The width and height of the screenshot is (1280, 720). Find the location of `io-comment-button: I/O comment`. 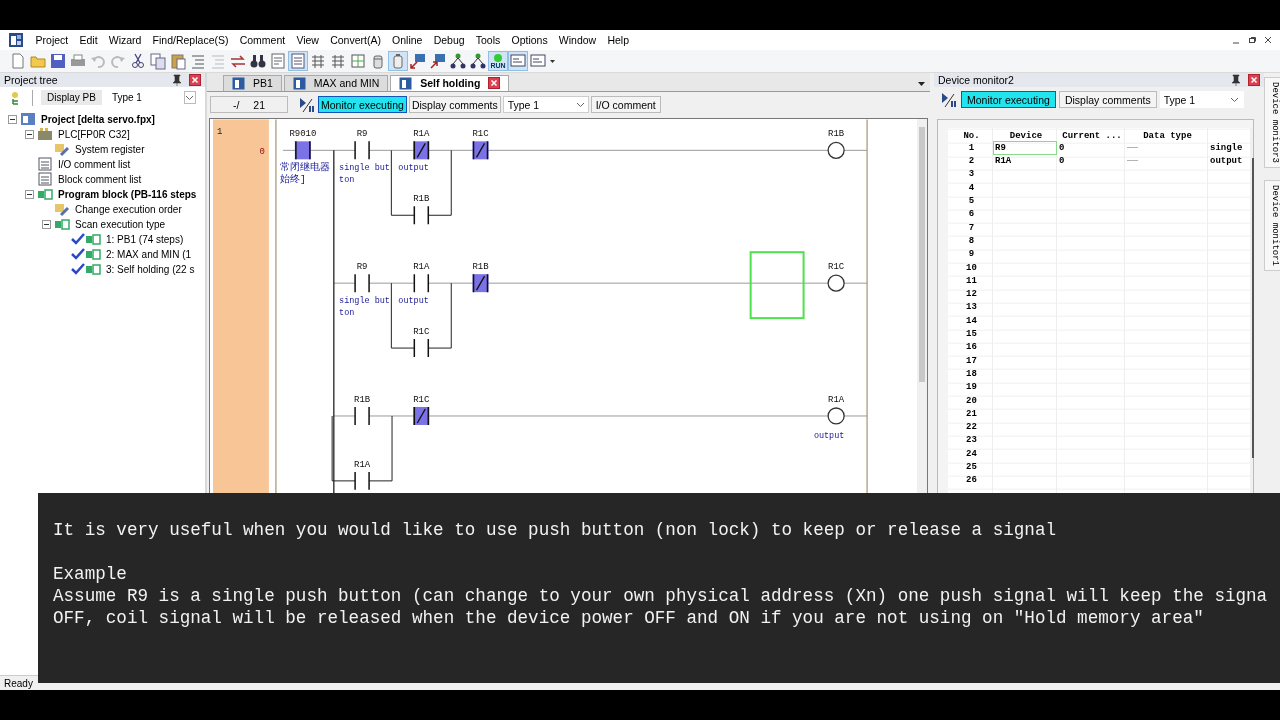

io-comment-button: I/O comment is located at coordinates (625, 105).